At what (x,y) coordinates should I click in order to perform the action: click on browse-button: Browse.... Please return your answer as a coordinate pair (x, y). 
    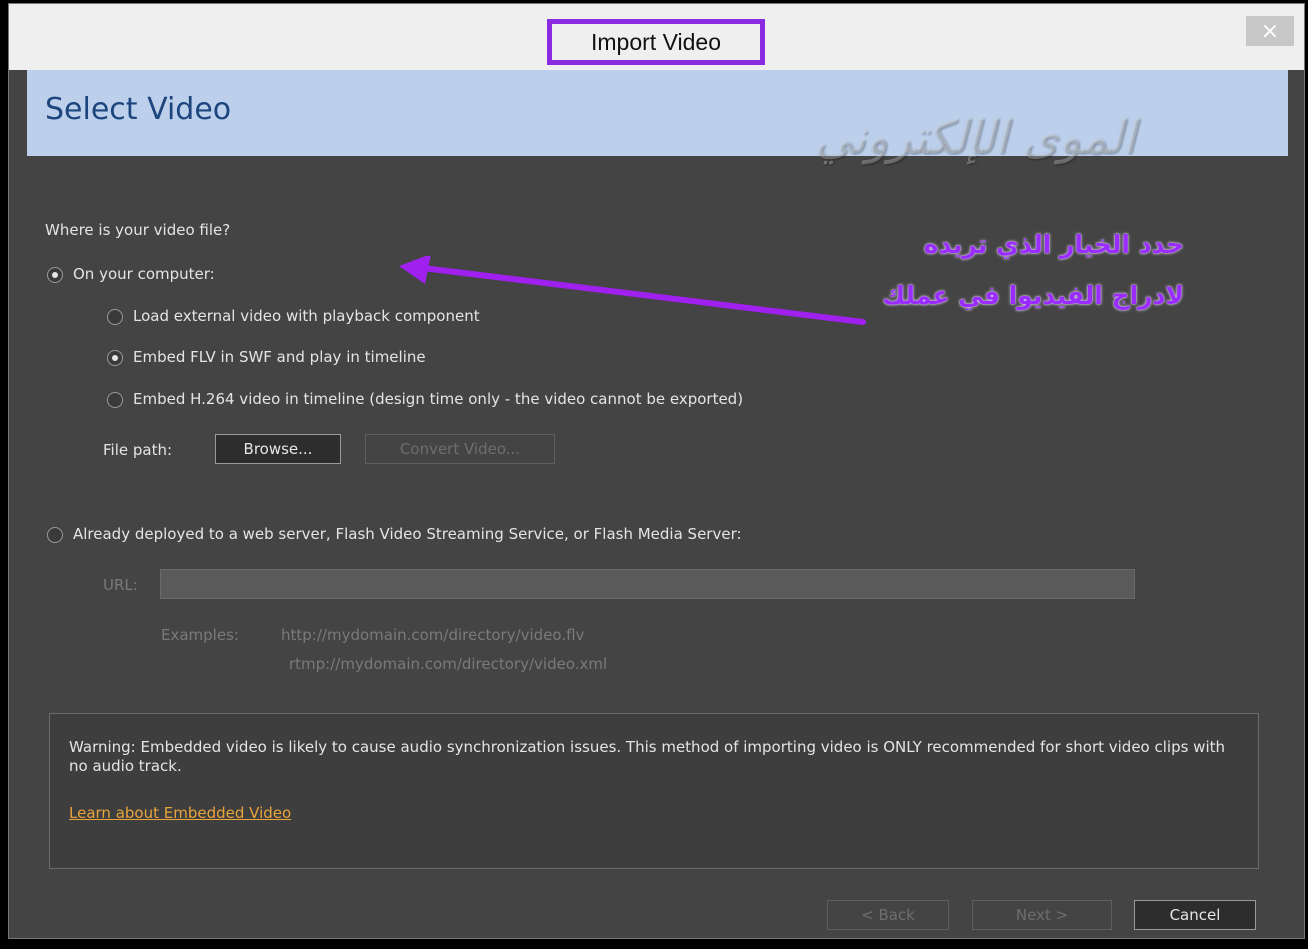
    Looking at the image, I should click on (278, 449).